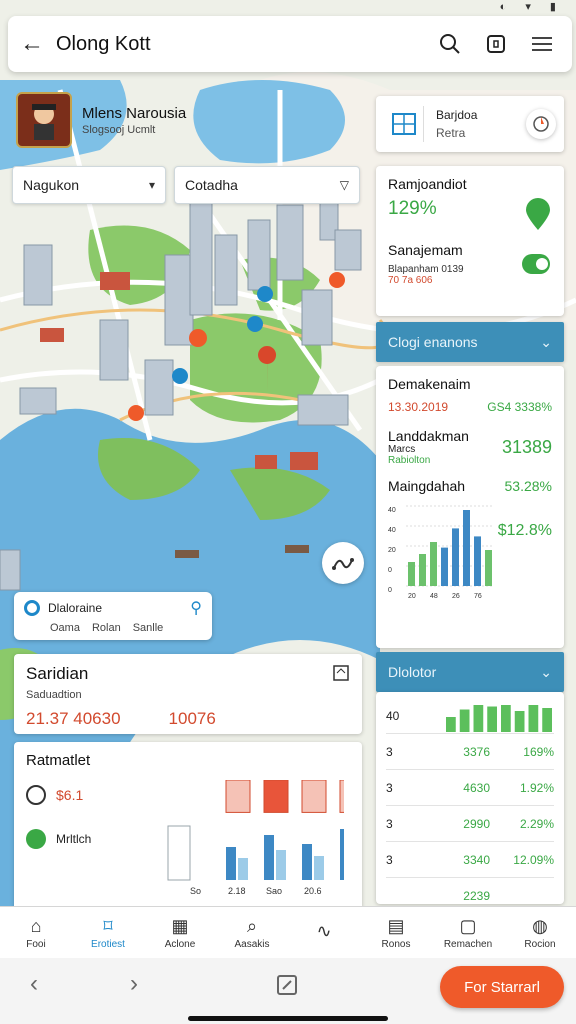  I want to click on nav-item-label: Erotiest, so click(108, 944).